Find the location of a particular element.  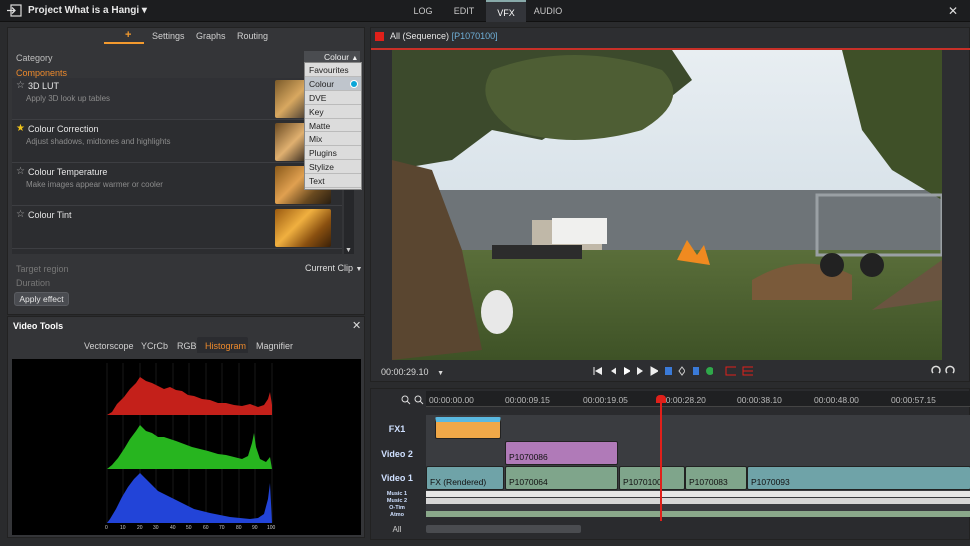

track-label-atmo: Atmo is located at coordinates (397, 515).